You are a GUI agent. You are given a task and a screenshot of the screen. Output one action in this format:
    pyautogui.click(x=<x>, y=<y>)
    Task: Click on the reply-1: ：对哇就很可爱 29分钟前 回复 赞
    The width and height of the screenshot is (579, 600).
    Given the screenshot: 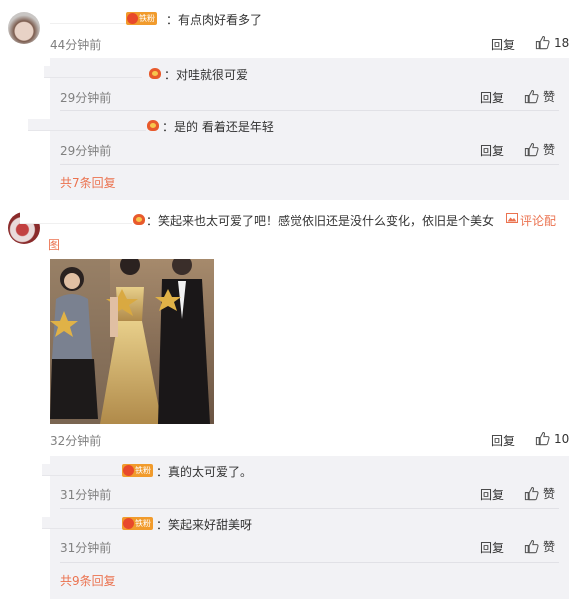 What is the action you would take?
    pyautogui.click(x=306, y=84)
    